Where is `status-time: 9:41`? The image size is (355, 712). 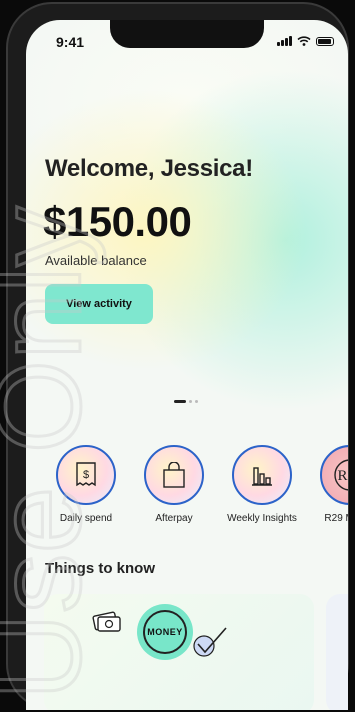
status-time: 9:41 is located at coordinates (70, 42).